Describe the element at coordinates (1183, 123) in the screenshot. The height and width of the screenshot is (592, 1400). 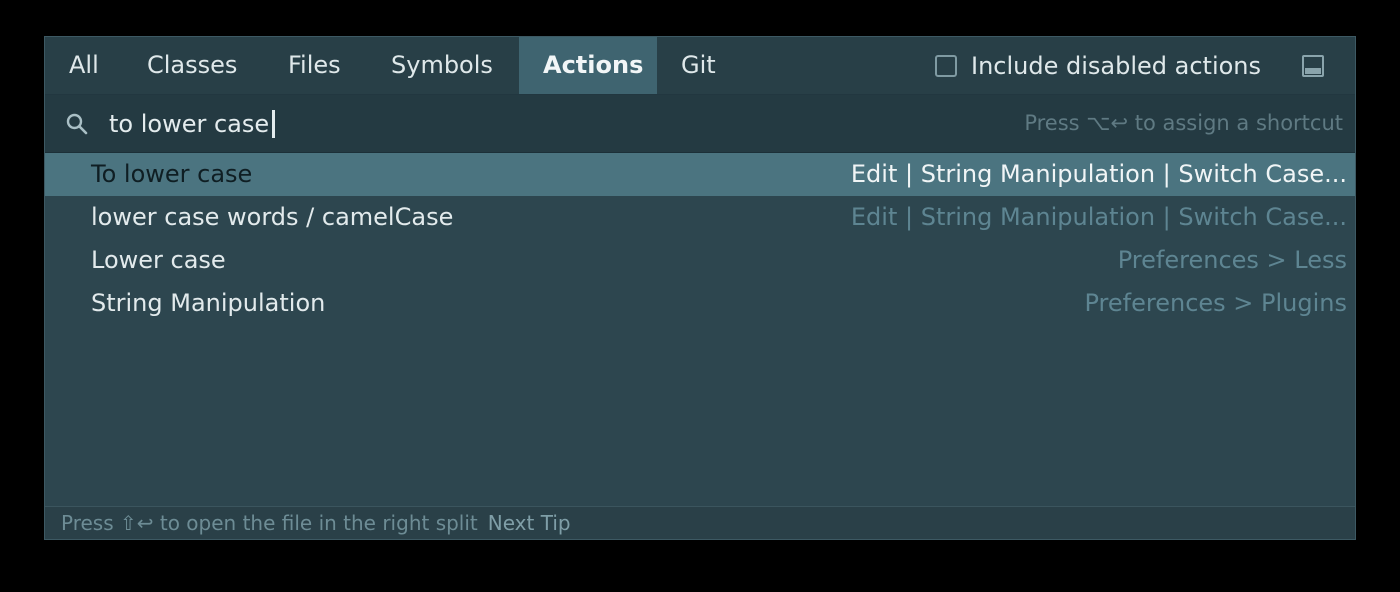
I see `assign-shortcut-hint: Press ⌥↩ to assign a shortcut` at that location.